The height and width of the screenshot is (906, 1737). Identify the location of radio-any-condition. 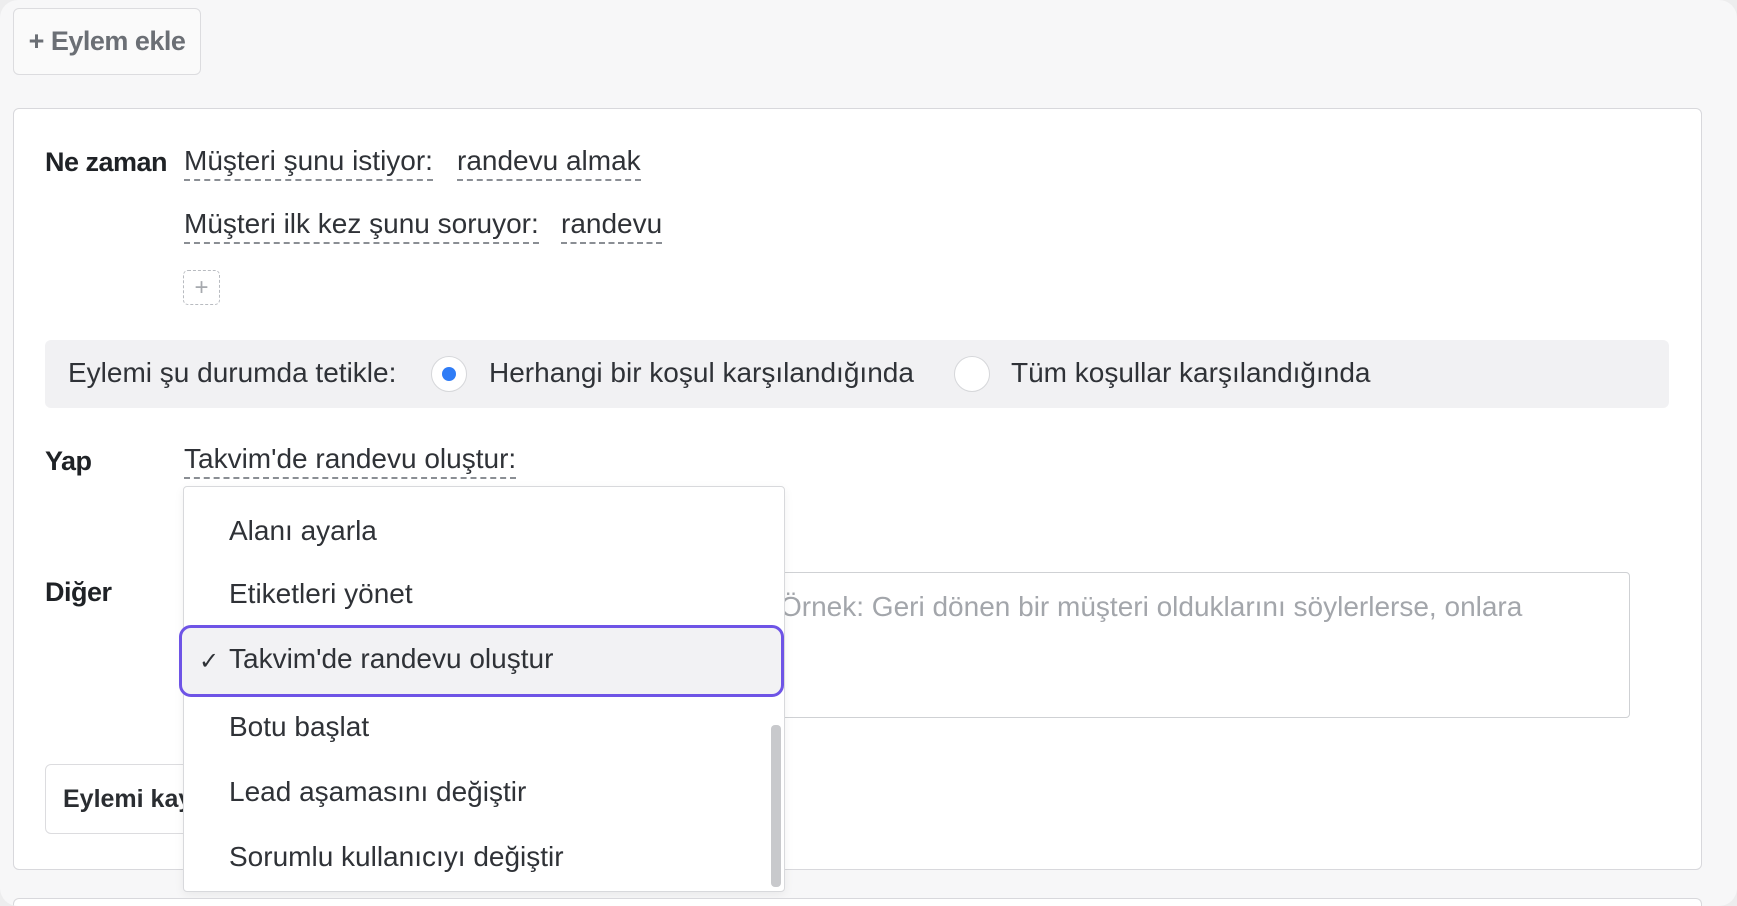
(449, 374).